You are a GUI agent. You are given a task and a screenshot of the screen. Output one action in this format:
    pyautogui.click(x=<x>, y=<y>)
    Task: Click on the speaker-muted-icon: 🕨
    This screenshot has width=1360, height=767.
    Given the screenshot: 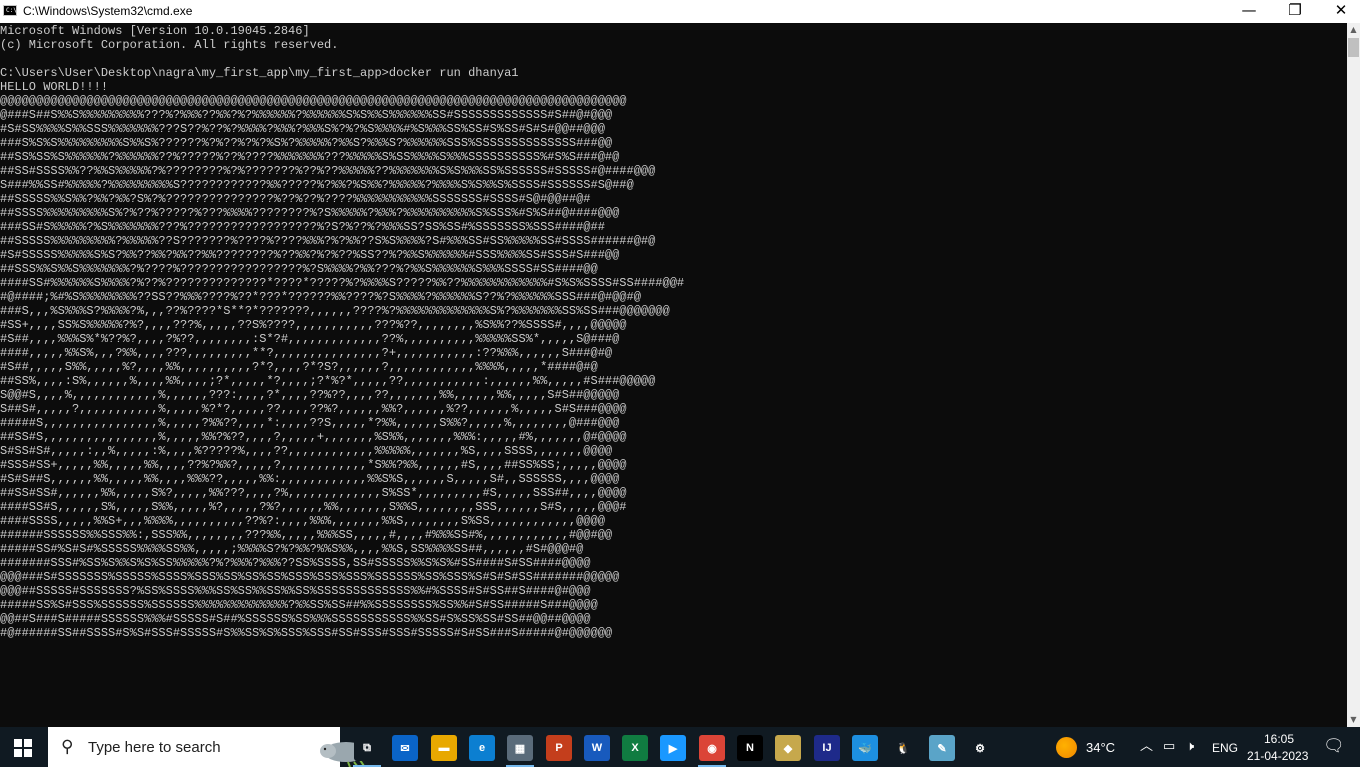 What is the action you would take?
    pyautogui.click(x=1190, y=746)
    